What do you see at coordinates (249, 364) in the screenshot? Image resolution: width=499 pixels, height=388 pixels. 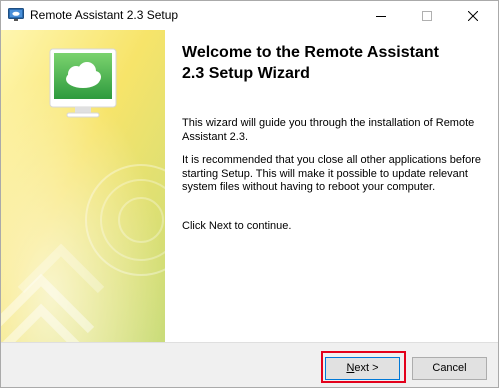 I see `button-bar: Next > Cancel` at bounding box center [249, 364].